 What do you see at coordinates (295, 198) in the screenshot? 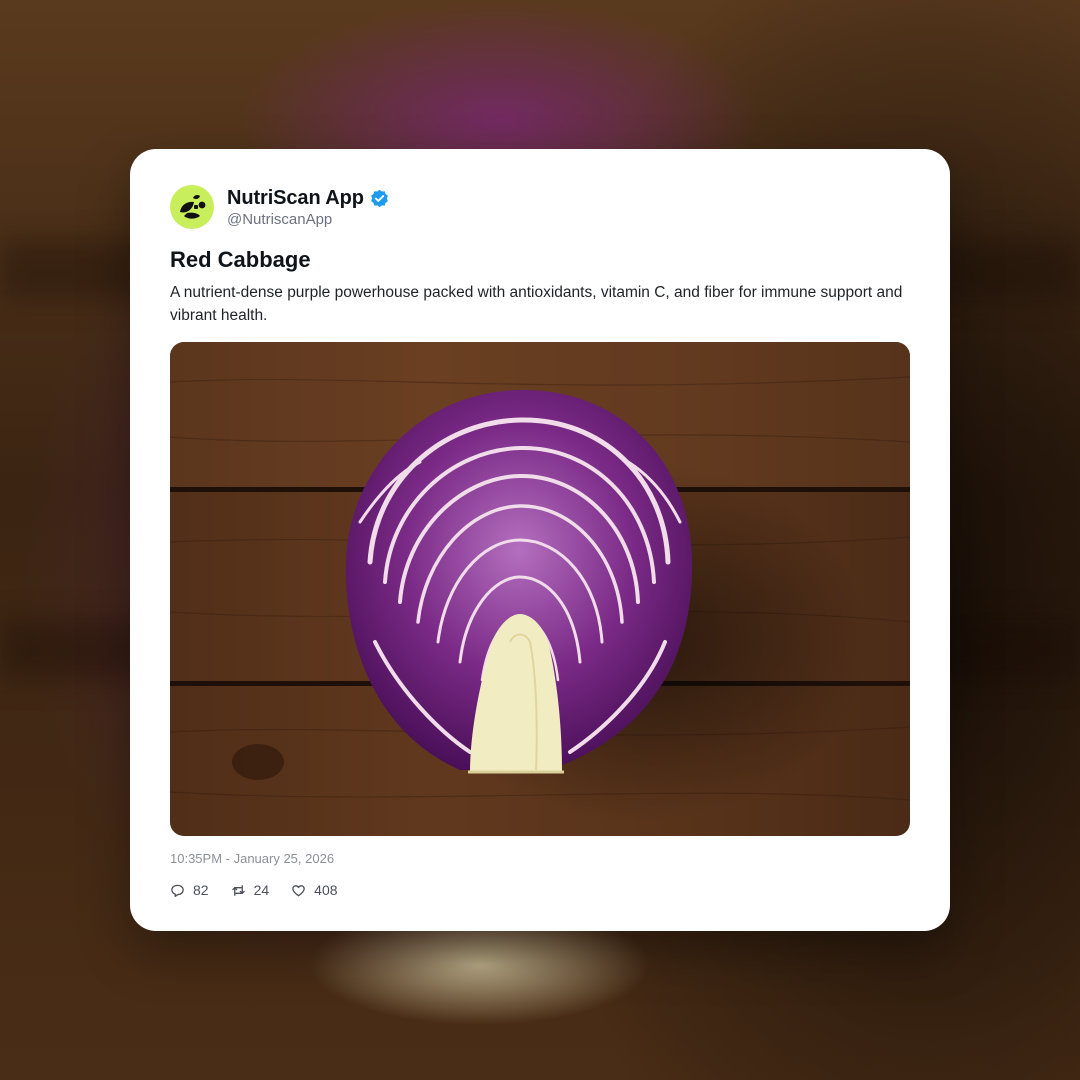
I see `author-display-name: NutriScan App` at bounding box center [295, 198].